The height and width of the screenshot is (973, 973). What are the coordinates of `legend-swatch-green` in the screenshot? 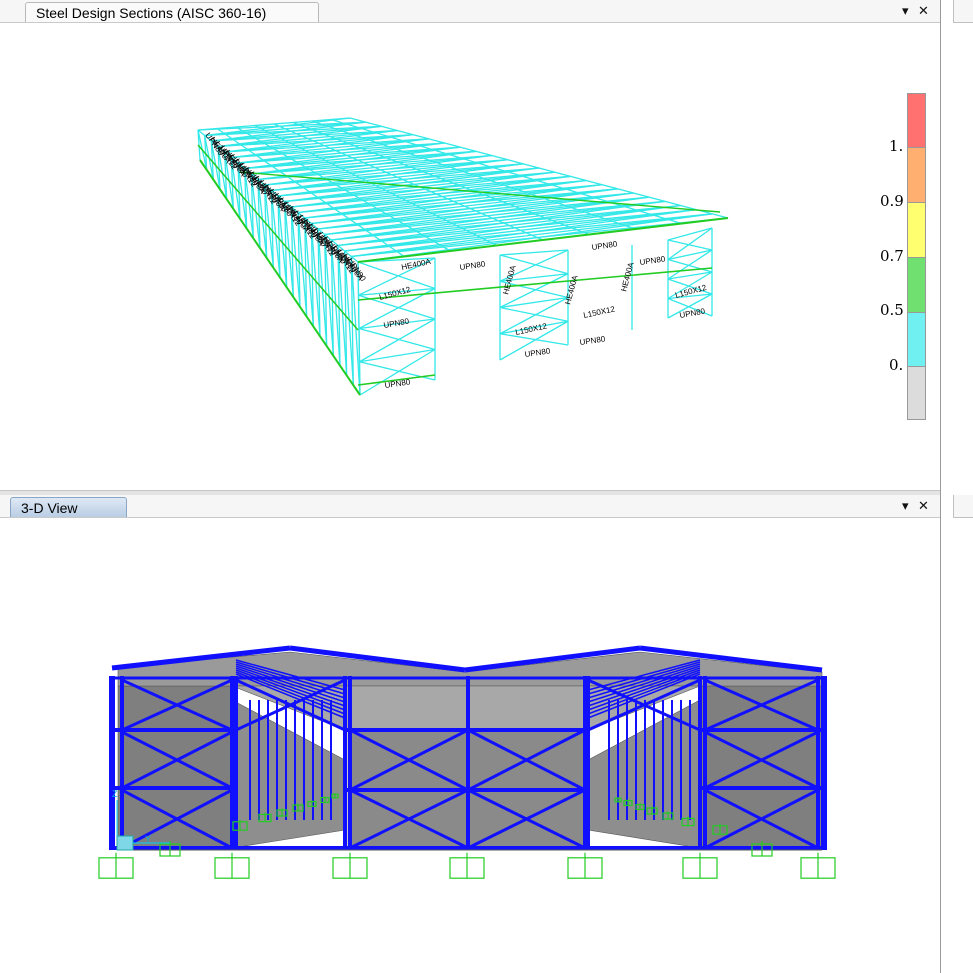 It's located at (916, 285).